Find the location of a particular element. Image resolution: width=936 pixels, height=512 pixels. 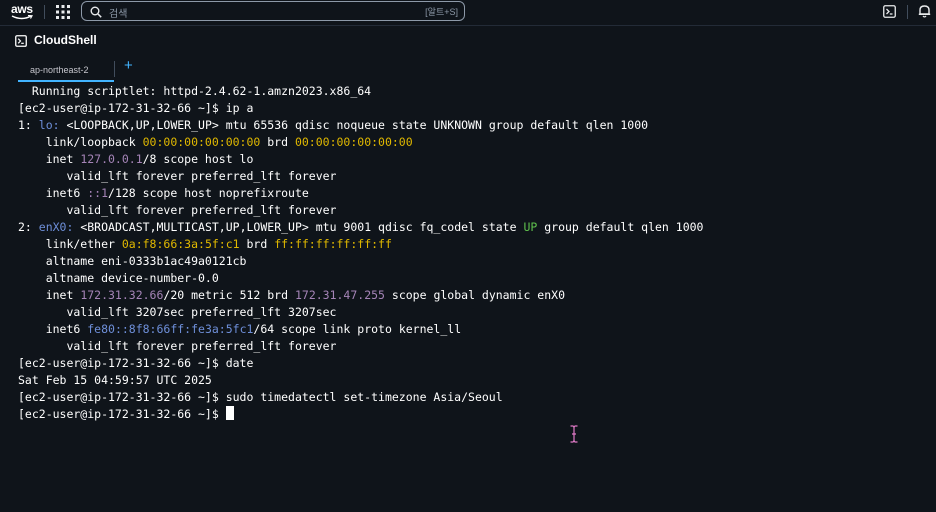

page-title: CloudShell is located at coordinates (65, 40).